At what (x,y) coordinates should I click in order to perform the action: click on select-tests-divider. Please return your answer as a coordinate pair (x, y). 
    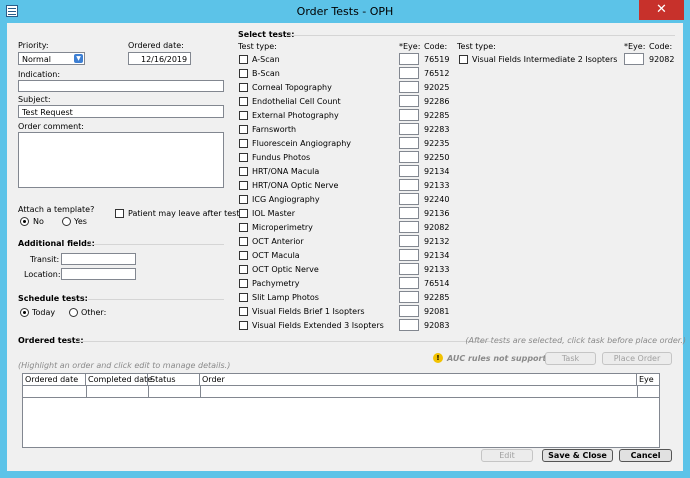
    Looking at the image, I should click on (480, 35).